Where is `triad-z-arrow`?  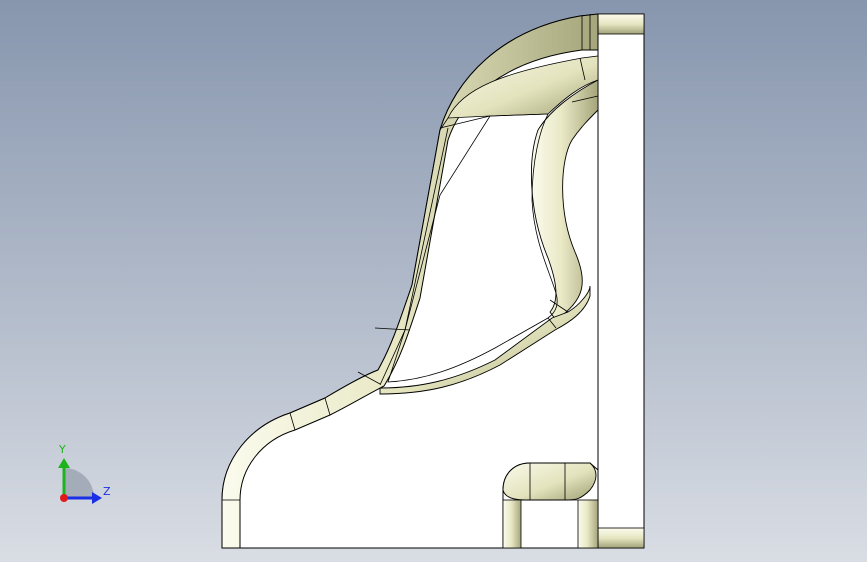 triad-z-arrow is located at coordinates (97, 498).